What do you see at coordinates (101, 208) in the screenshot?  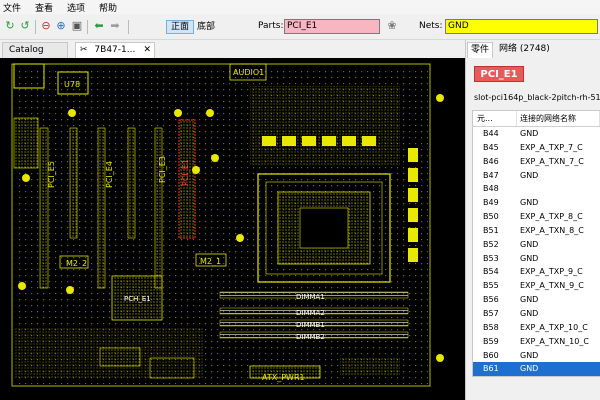 I see `pci-slot-e3` at bounding box center [101, 208].